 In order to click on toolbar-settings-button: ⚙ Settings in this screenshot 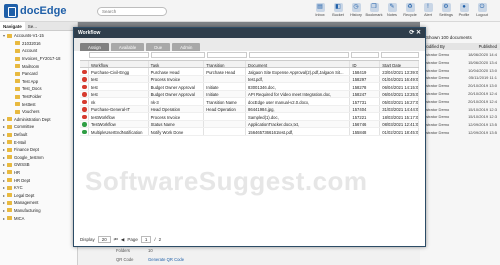, I will do `click(446, 10)`.